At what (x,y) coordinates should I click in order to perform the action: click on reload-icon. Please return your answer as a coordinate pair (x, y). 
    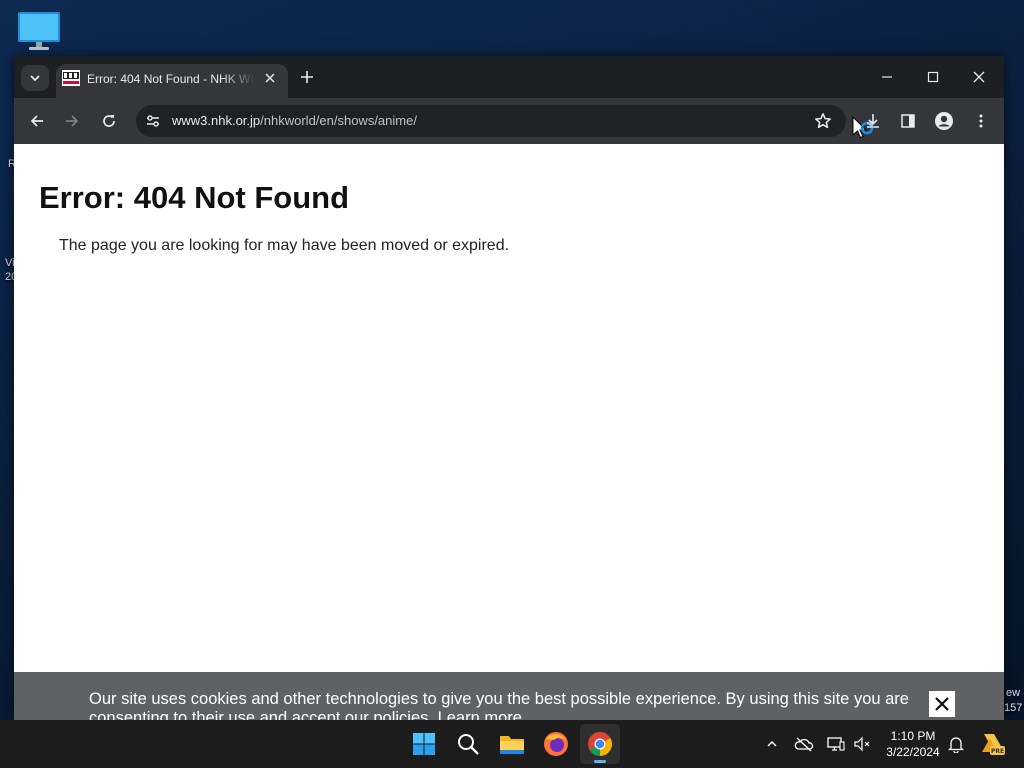
    Looking at the image, I should click on (109, 121).